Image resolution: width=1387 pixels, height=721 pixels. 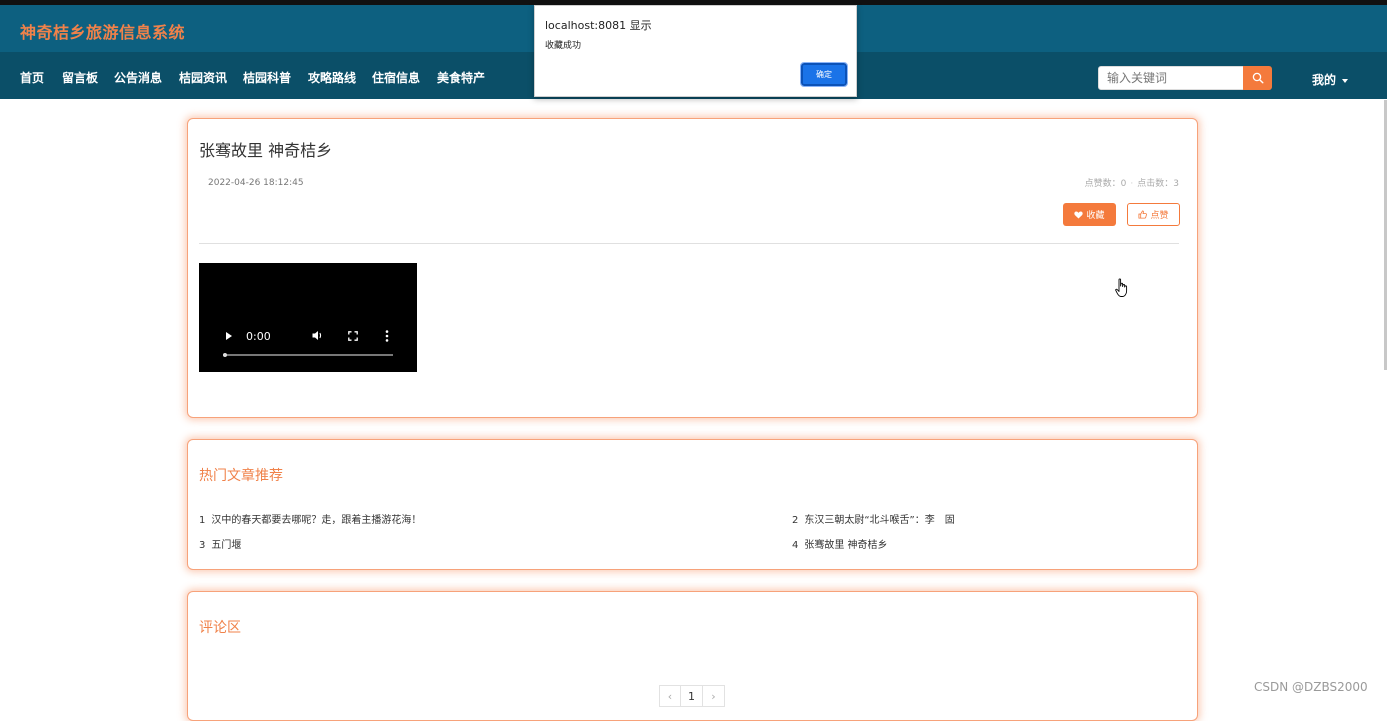 What do you see at coordinates (1171, 78) in the screenshot?
I see `search-input` at bounding box center [1171, 78].